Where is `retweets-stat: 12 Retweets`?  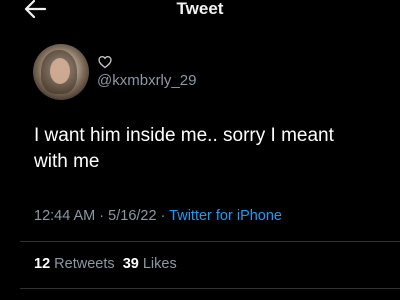
retweets-stat: 12 Retweets is located at coordinates (74, 264).